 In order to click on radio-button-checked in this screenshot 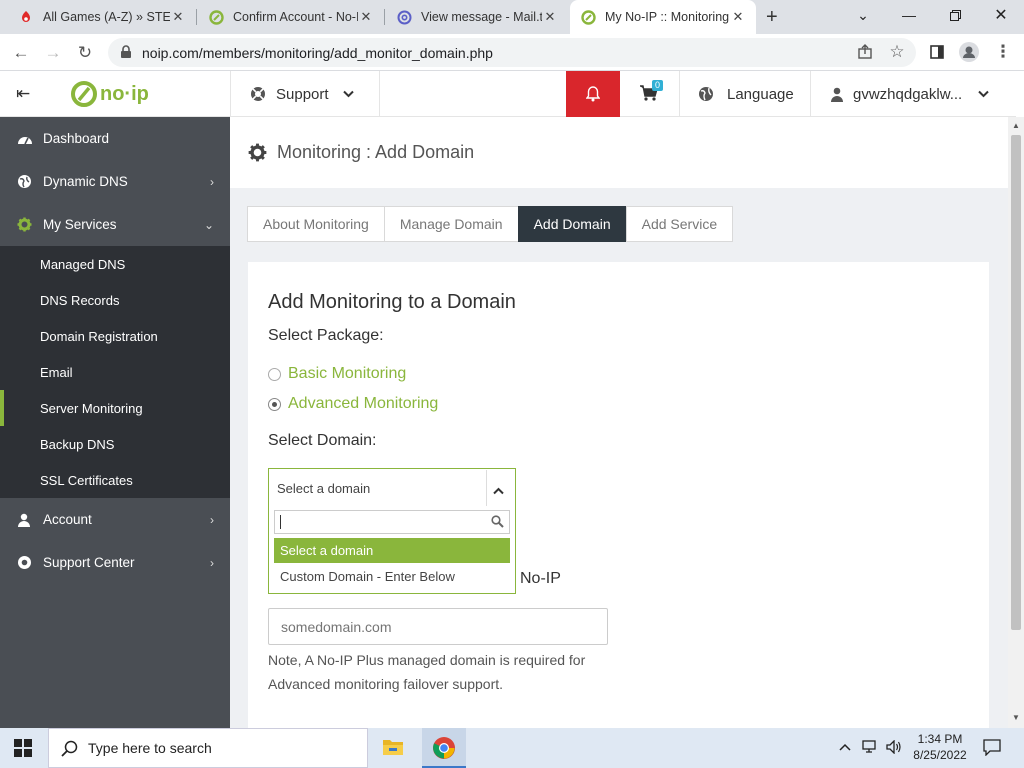, I will do `click(274, 404)`.